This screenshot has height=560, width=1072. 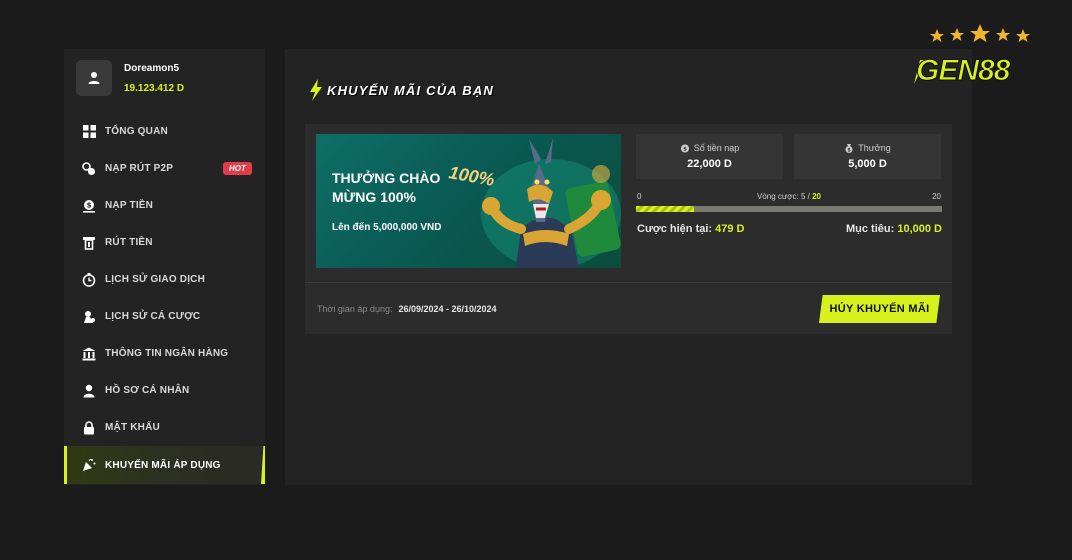 What do you see at coordinates (316, 90) in the screenshot?
I see `lightning-icon` at bounding box center [316, 90].